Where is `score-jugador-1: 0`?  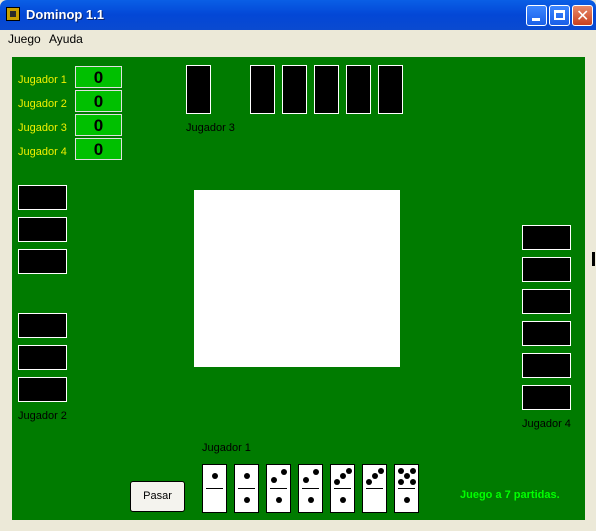
score-jugador-1: 0 is located at coordinates (98, 77).